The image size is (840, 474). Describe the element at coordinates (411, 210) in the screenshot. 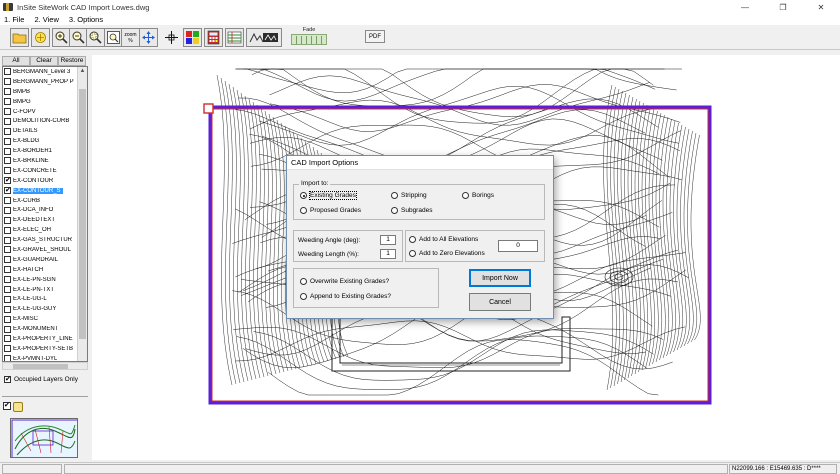

I see `radio-subgrades: Subgrades` at that location.